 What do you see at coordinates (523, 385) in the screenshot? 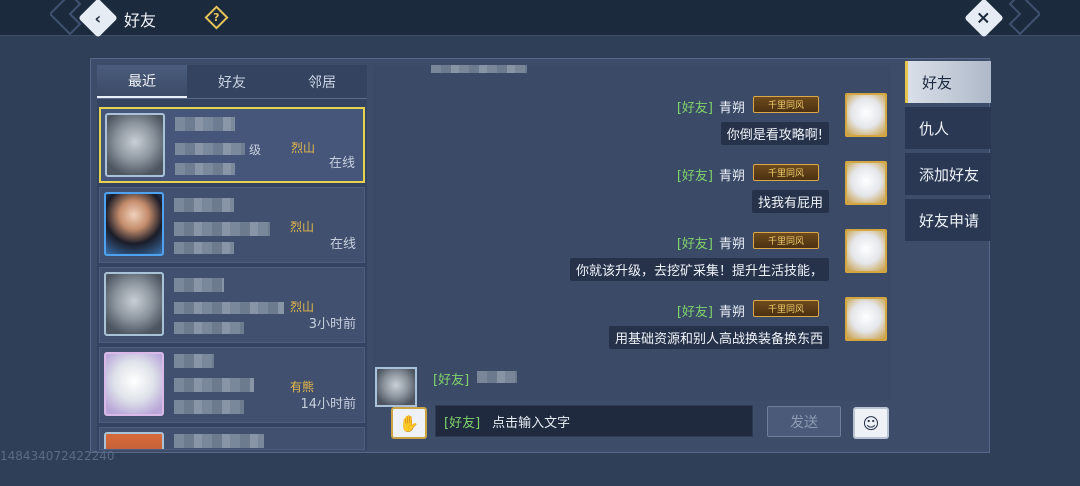
I see `chat-message: [好友]` at bounding box center [523, 385].